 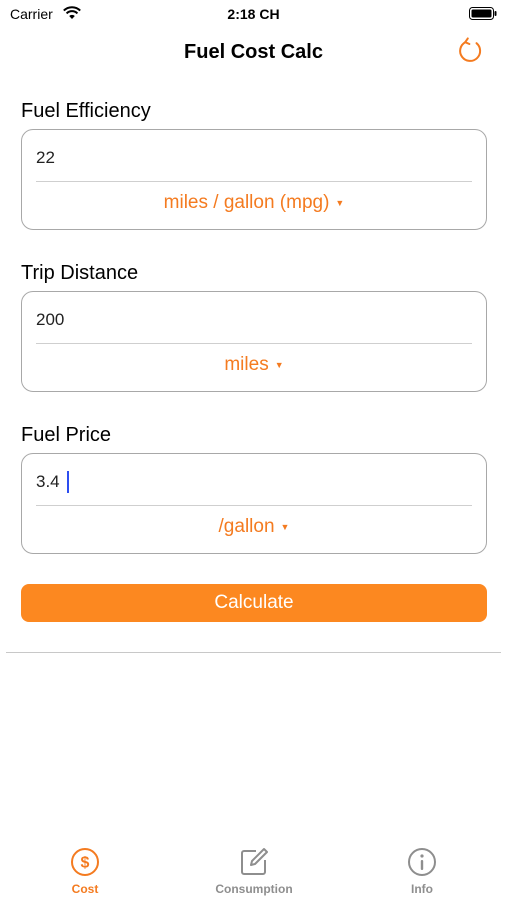 I want to click on tab-cost-label: Cost, so click(x=85, y=889).